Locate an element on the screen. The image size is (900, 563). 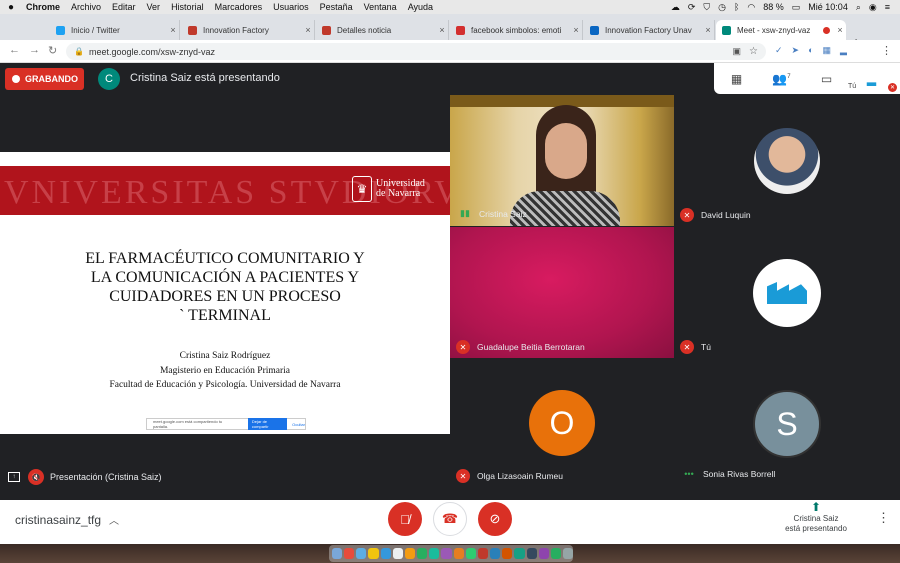
wifi-icon: ◠ is located at coordinates (751, 7).